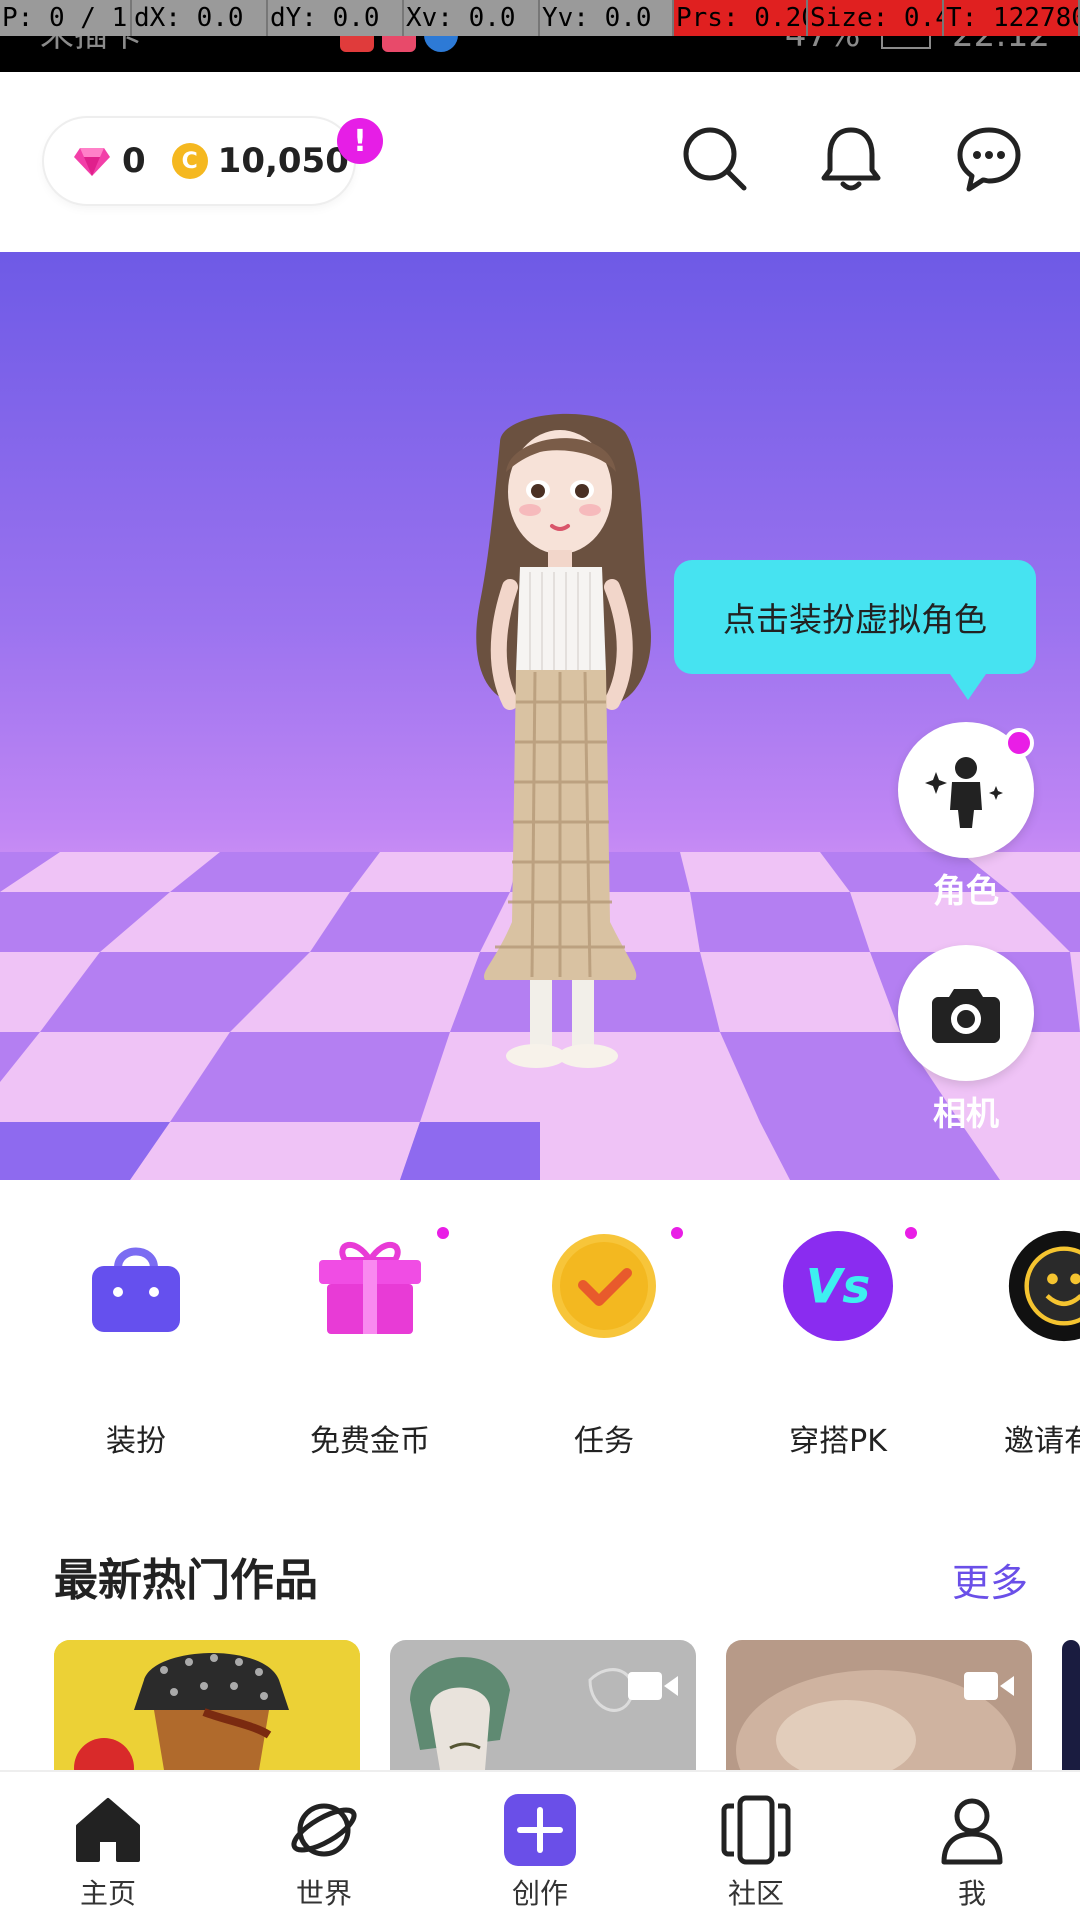  Describe the element at coordinates (186, 1580) in the screenshot. I see `section-title: 最新热门作品` at that location.